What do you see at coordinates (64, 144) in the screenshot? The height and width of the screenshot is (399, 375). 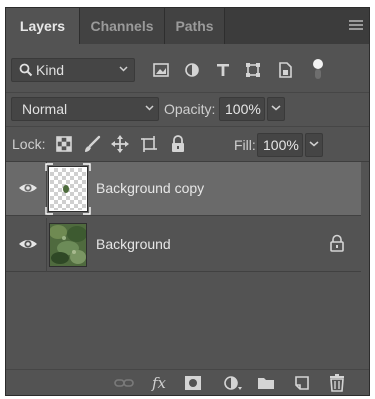 I see `lock-transparent-pixels-icon` at bounding box center [64, 144].